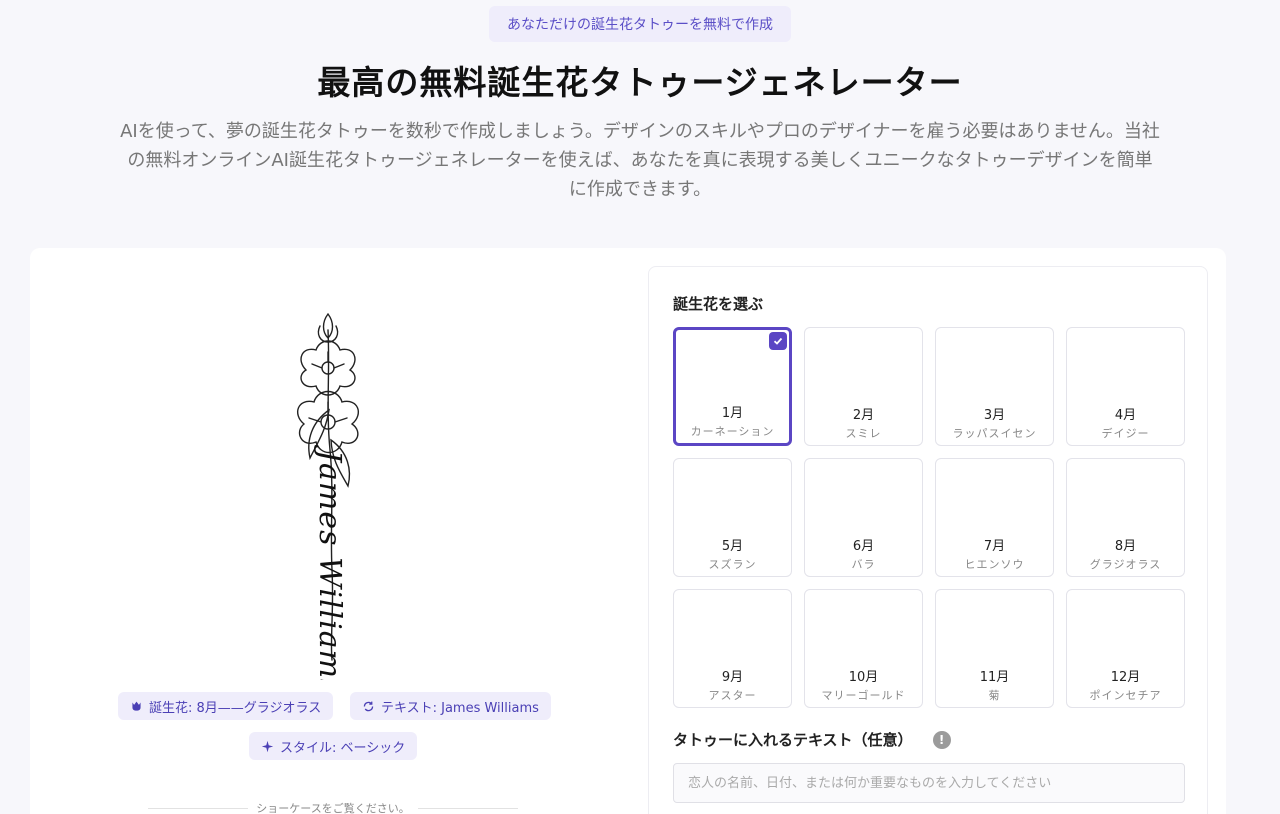  I want to click on page-title: 最高の無料誕生花タトゥージェネレーター, so click(640, 82).